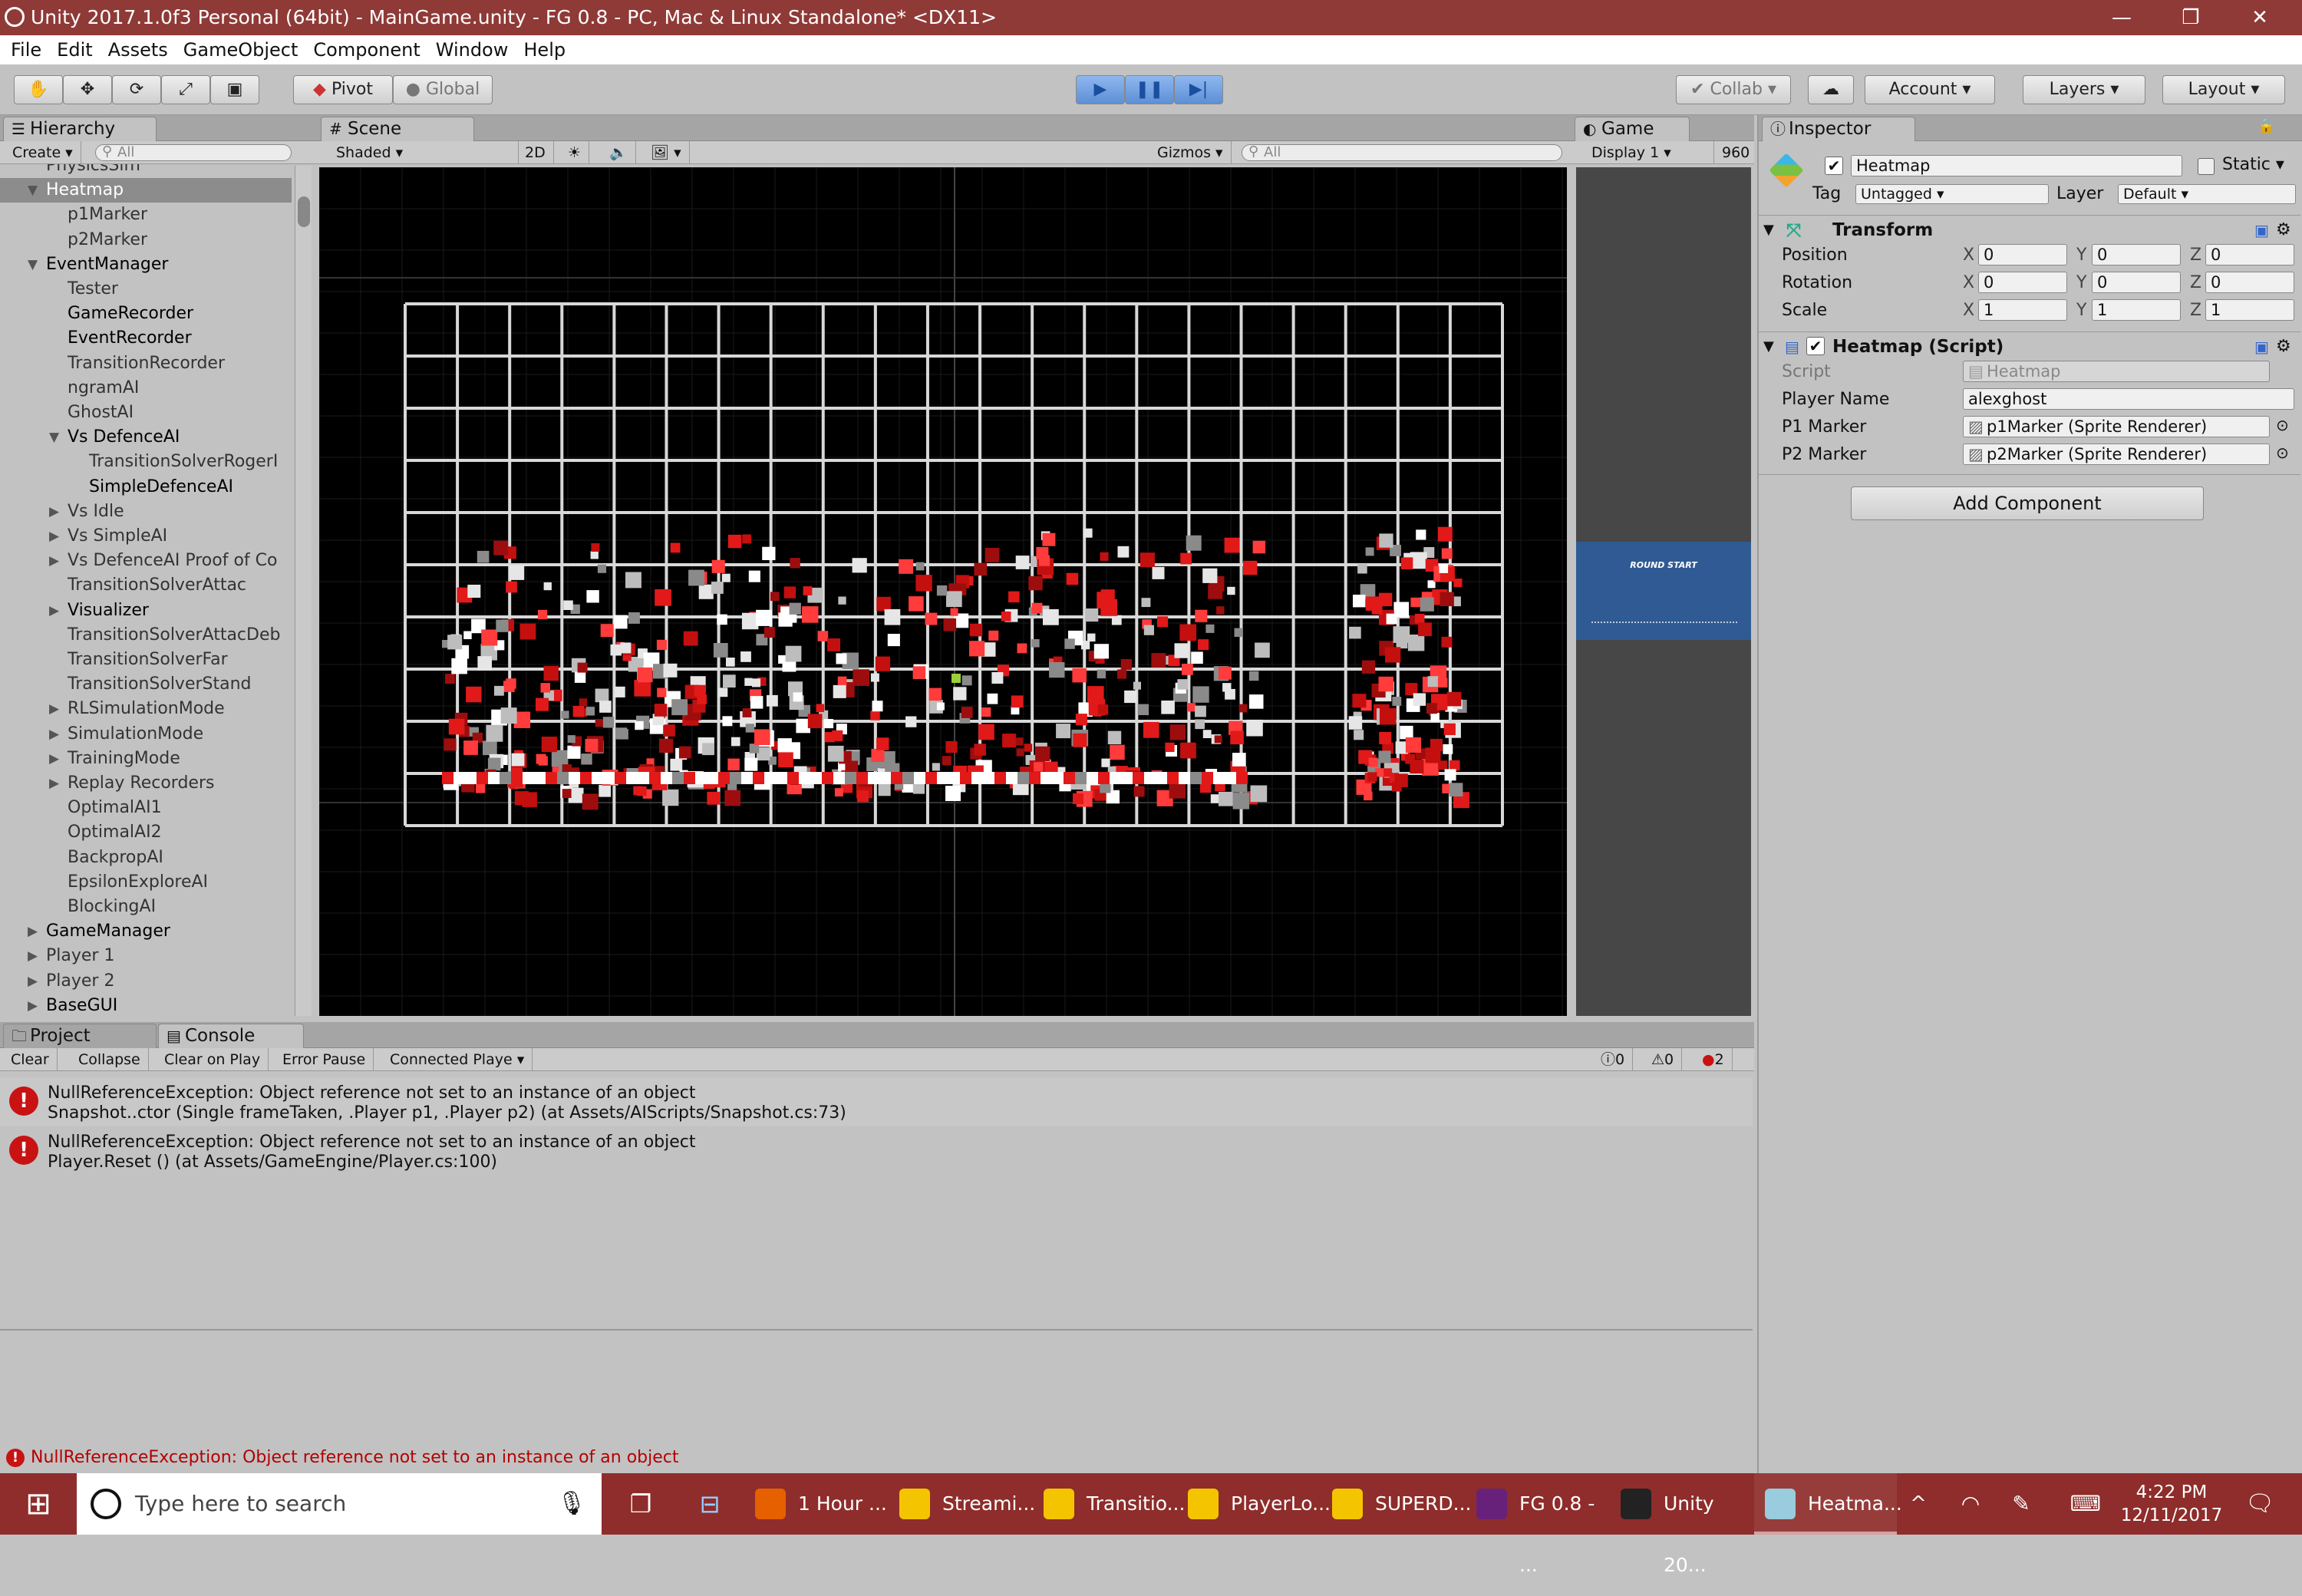 Image resolution: width=2302 pixels, height=1596 pixels. What do you see at coordinates (146, 832) in the screenshot?
I see `hierarchy-item: OptimalAI2` at bounding box center [146, 832].